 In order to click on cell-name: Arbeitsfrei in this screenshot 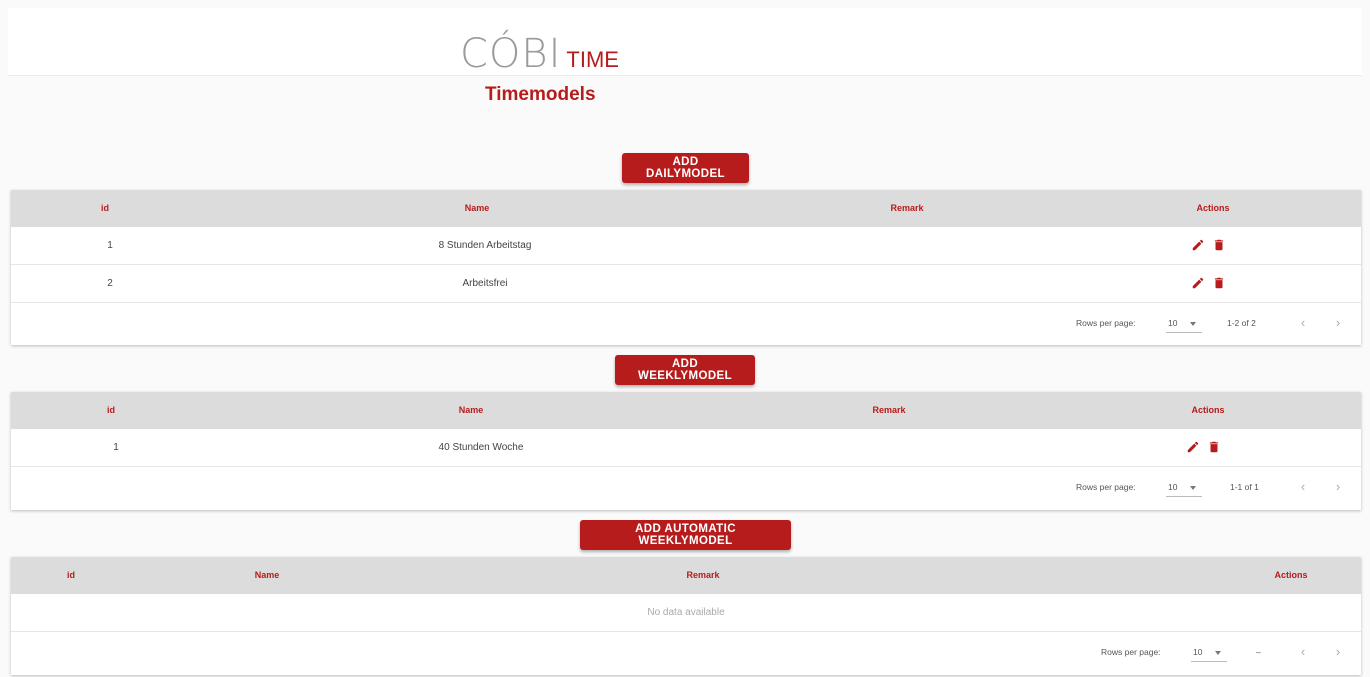, I will do `click(485, 283)`.